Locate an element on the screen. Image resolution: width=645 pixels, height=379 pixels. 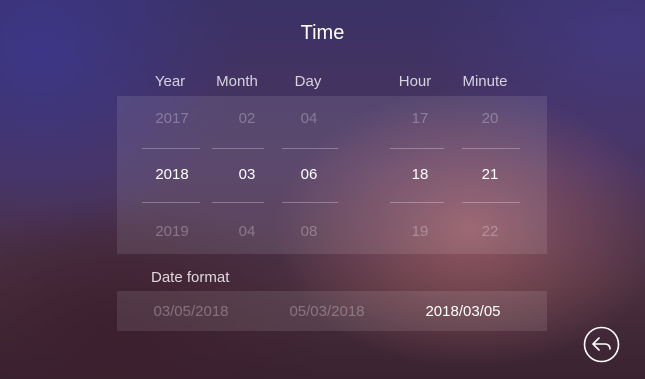
year-option-below: 2019 is located at coordinates (172, 231).